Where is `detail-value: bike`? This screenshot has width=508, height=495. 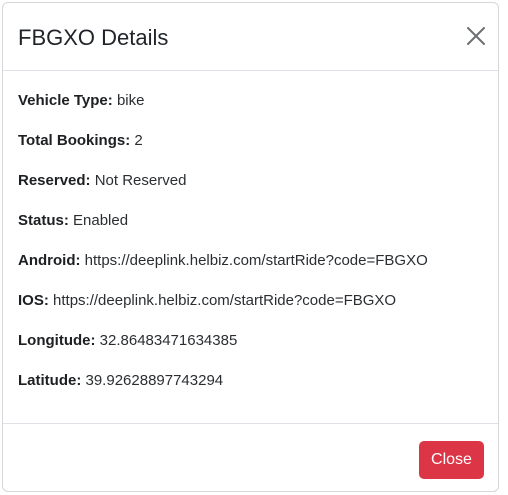 detail-value: bike is located at coordinates (130, 100).